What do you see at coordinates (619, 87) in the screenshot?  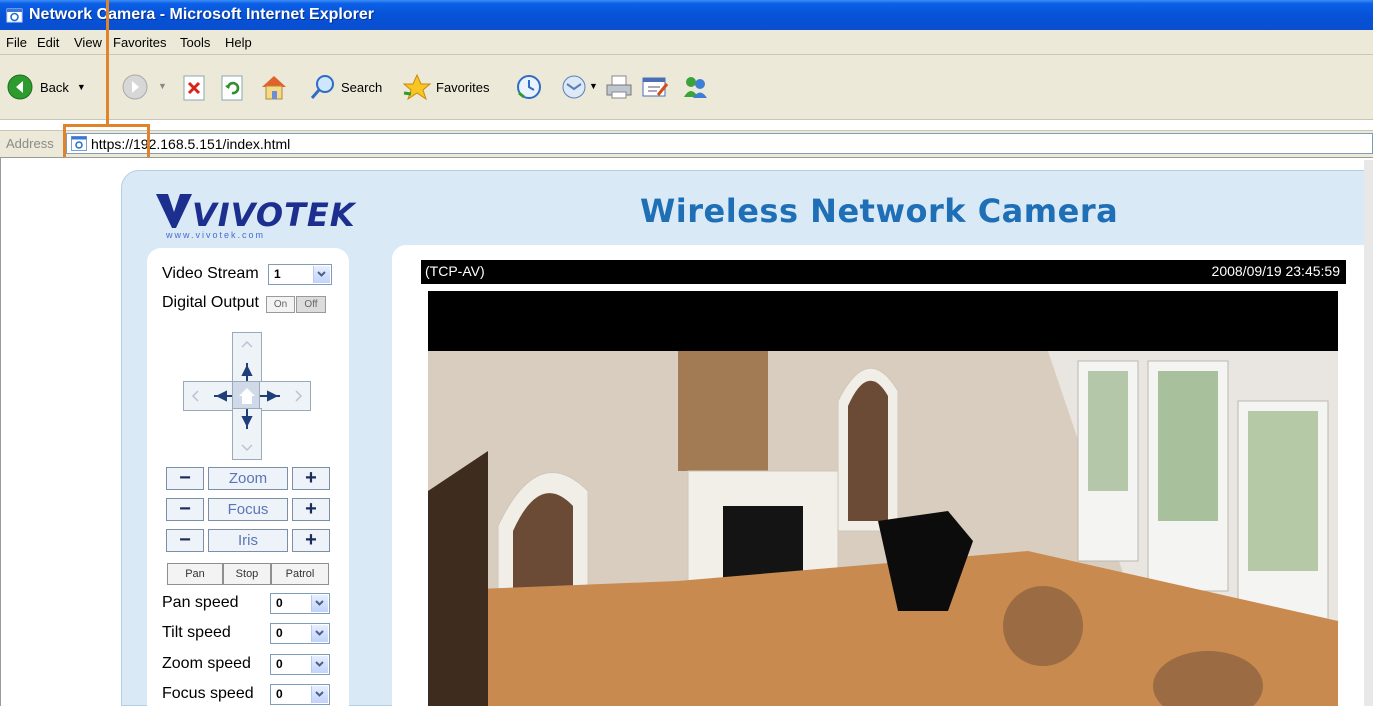 I see `print-icon` at bounding box center [619, 87].